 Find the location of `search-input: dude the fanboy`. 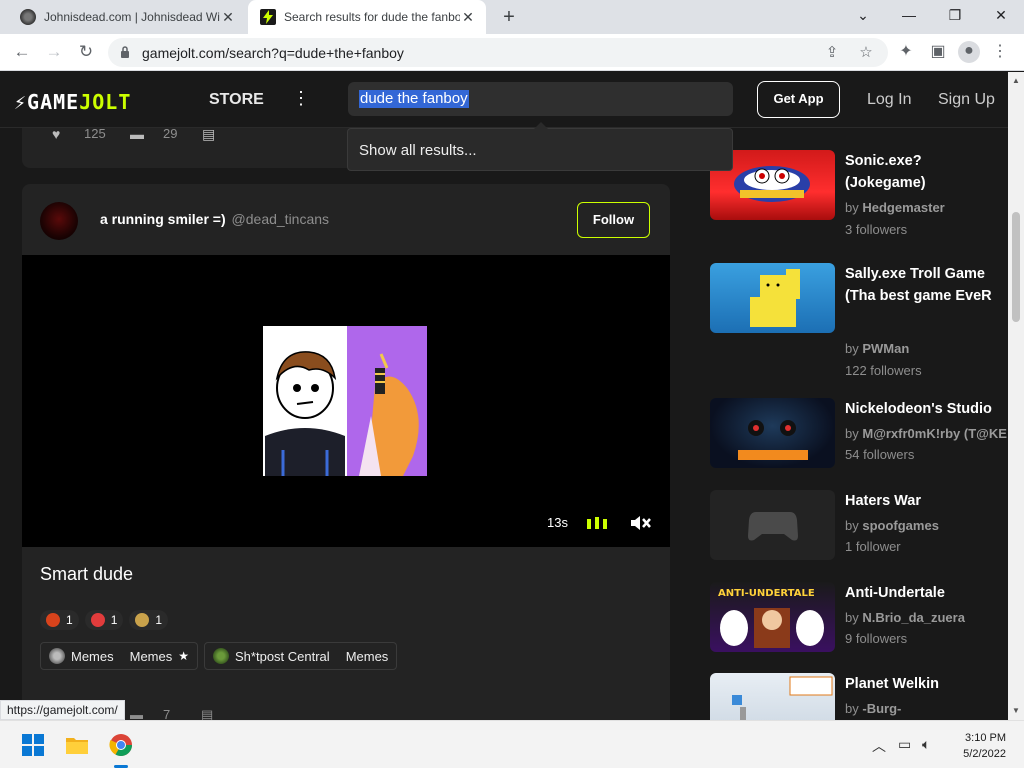

search-input: dude the fanboy is located at coordinates (540, 99).